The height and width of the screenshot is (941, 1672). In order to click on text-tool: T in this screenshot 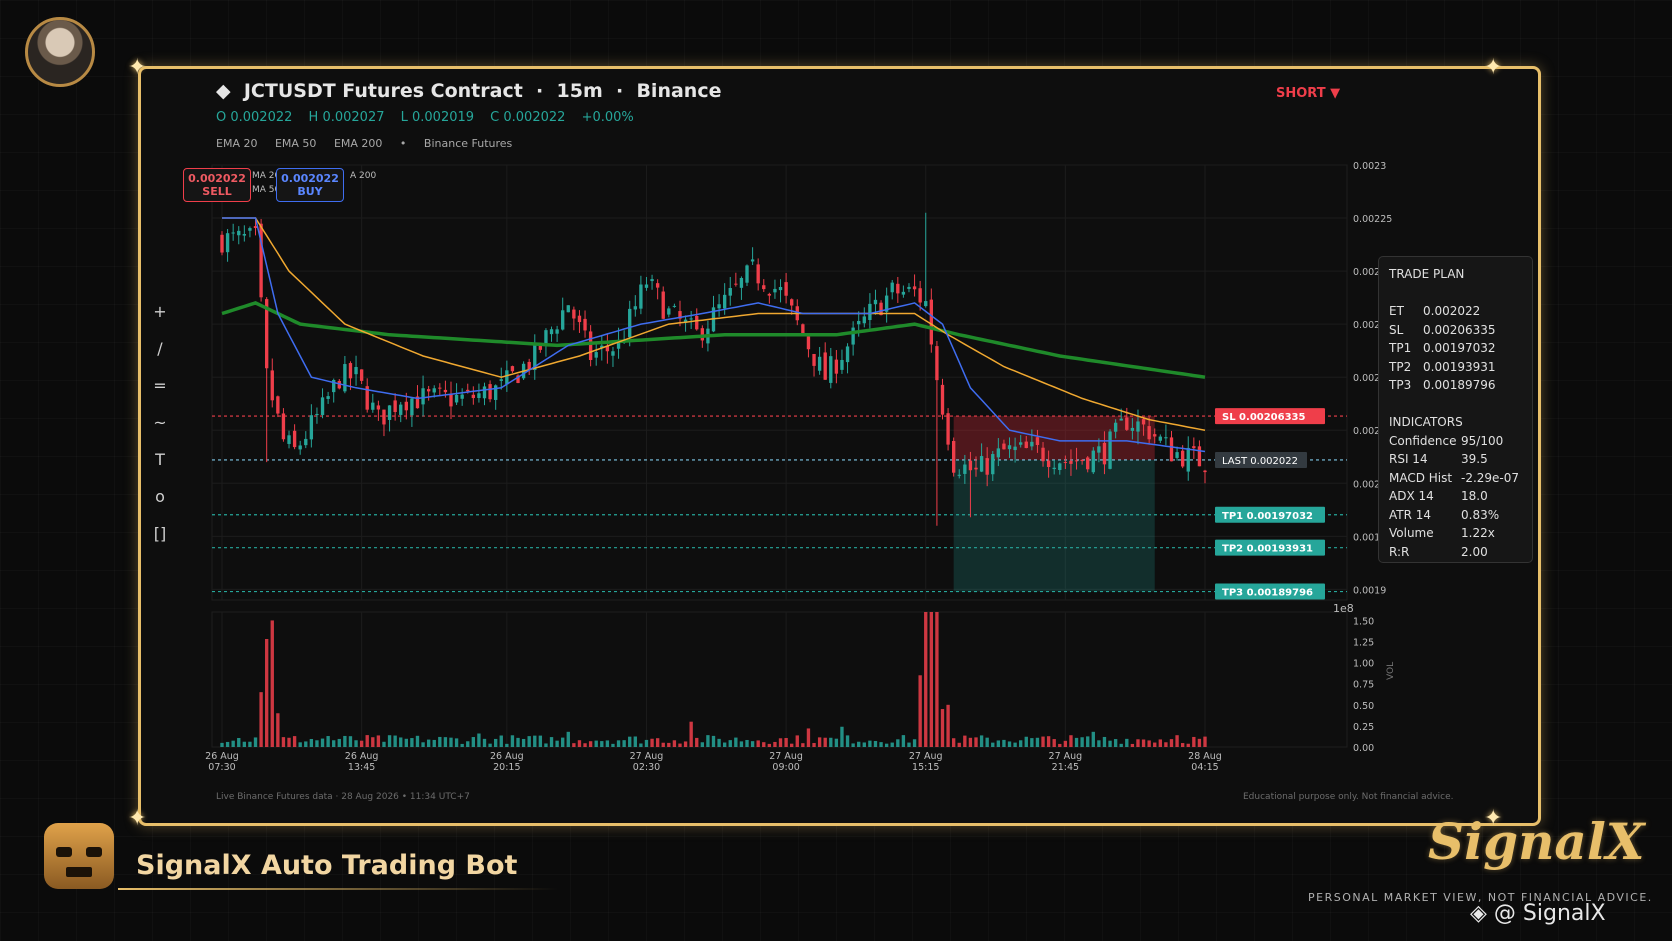, I will do `click(160, 468)`.